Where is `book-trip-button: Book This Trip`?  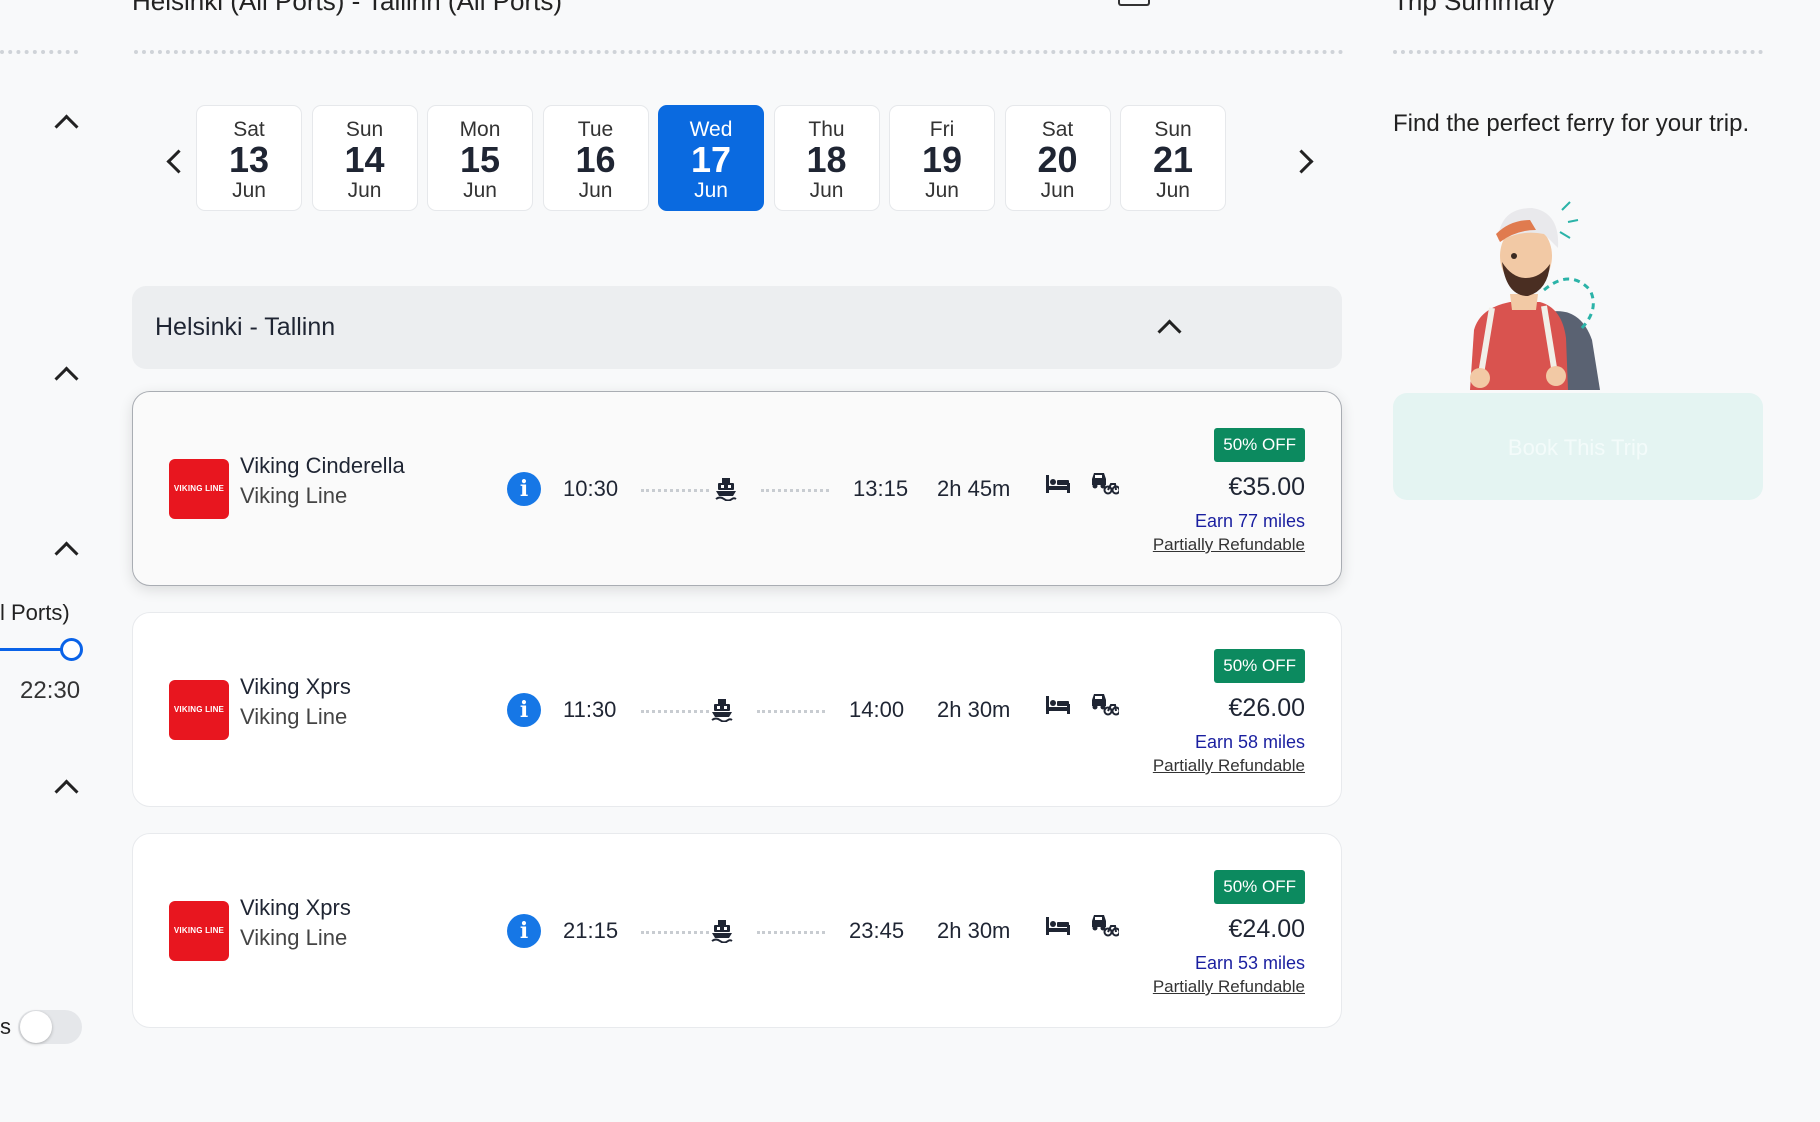
book-trip-button: Book This Trip is located at coordinates (1578, 446).